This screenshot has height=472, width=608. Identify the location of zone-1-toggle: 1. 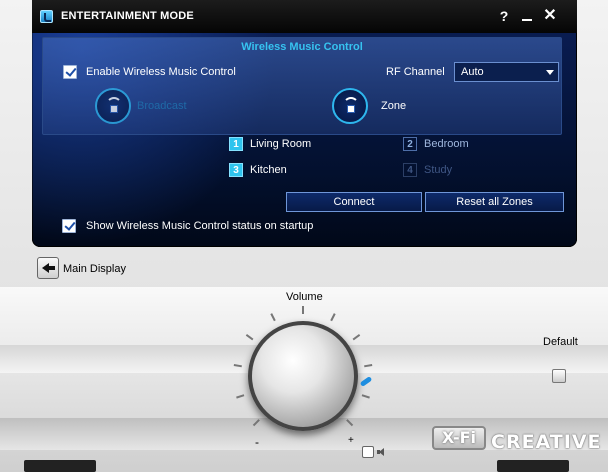
(236, 144).